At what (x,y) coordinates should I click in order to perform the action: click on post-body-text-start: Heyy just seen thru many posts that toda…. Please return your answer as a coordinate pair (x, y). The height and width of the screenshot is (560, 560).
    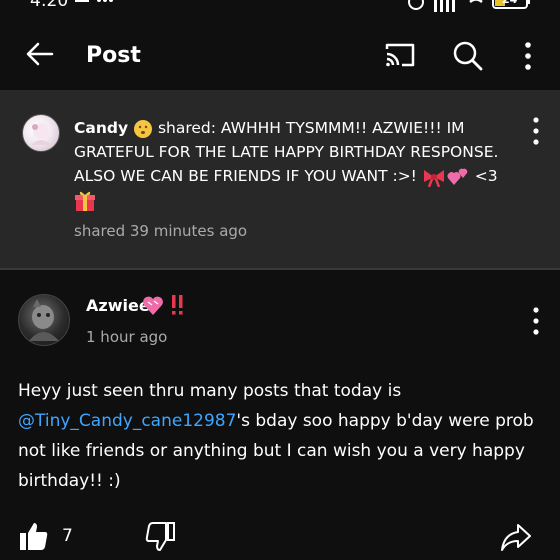
    Looking at the image, I should click on (210, 391).